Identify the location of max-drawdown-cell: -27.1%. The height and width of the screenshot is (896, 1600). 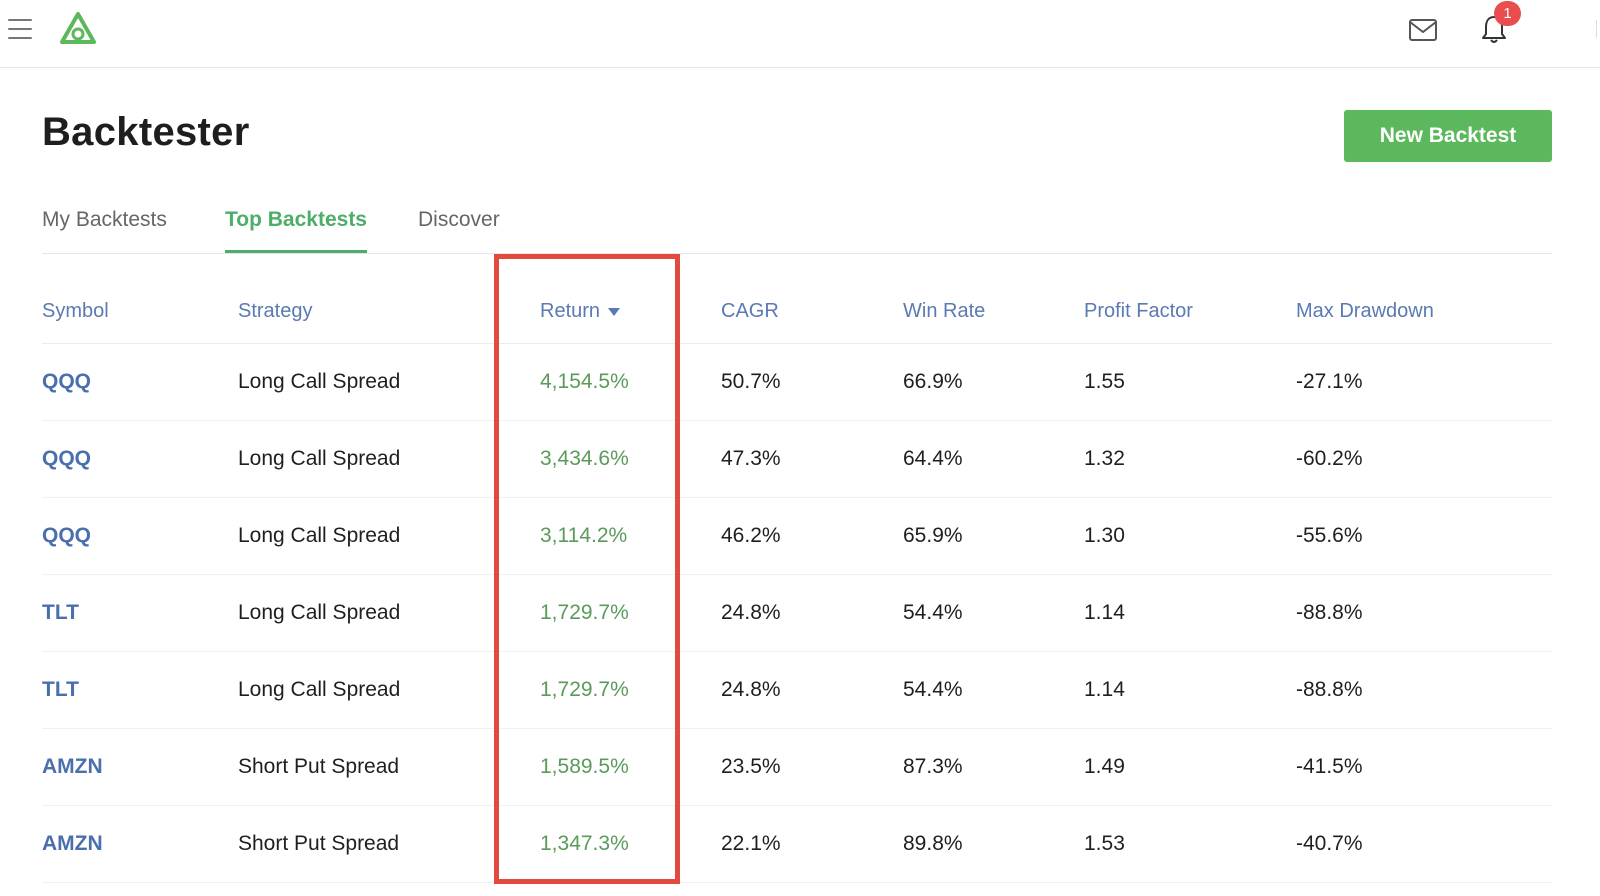
(1329, 381).